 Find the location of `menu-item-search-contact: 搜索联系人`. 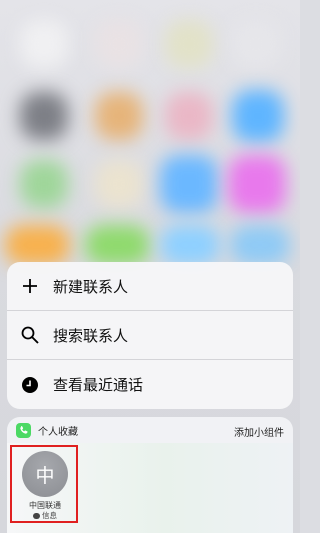

menu-item-search-contact: 搜索联系人 is located at coordinates (150, 335).